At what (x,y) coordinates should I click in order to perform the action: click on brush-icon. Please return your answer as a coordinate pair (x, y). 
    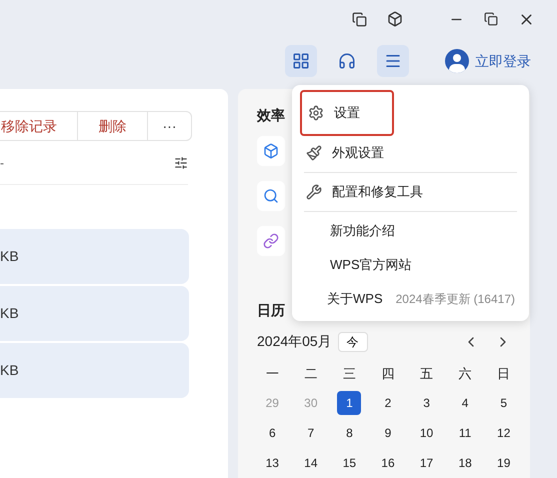
    Looking at the image, I should click on (314, 153).